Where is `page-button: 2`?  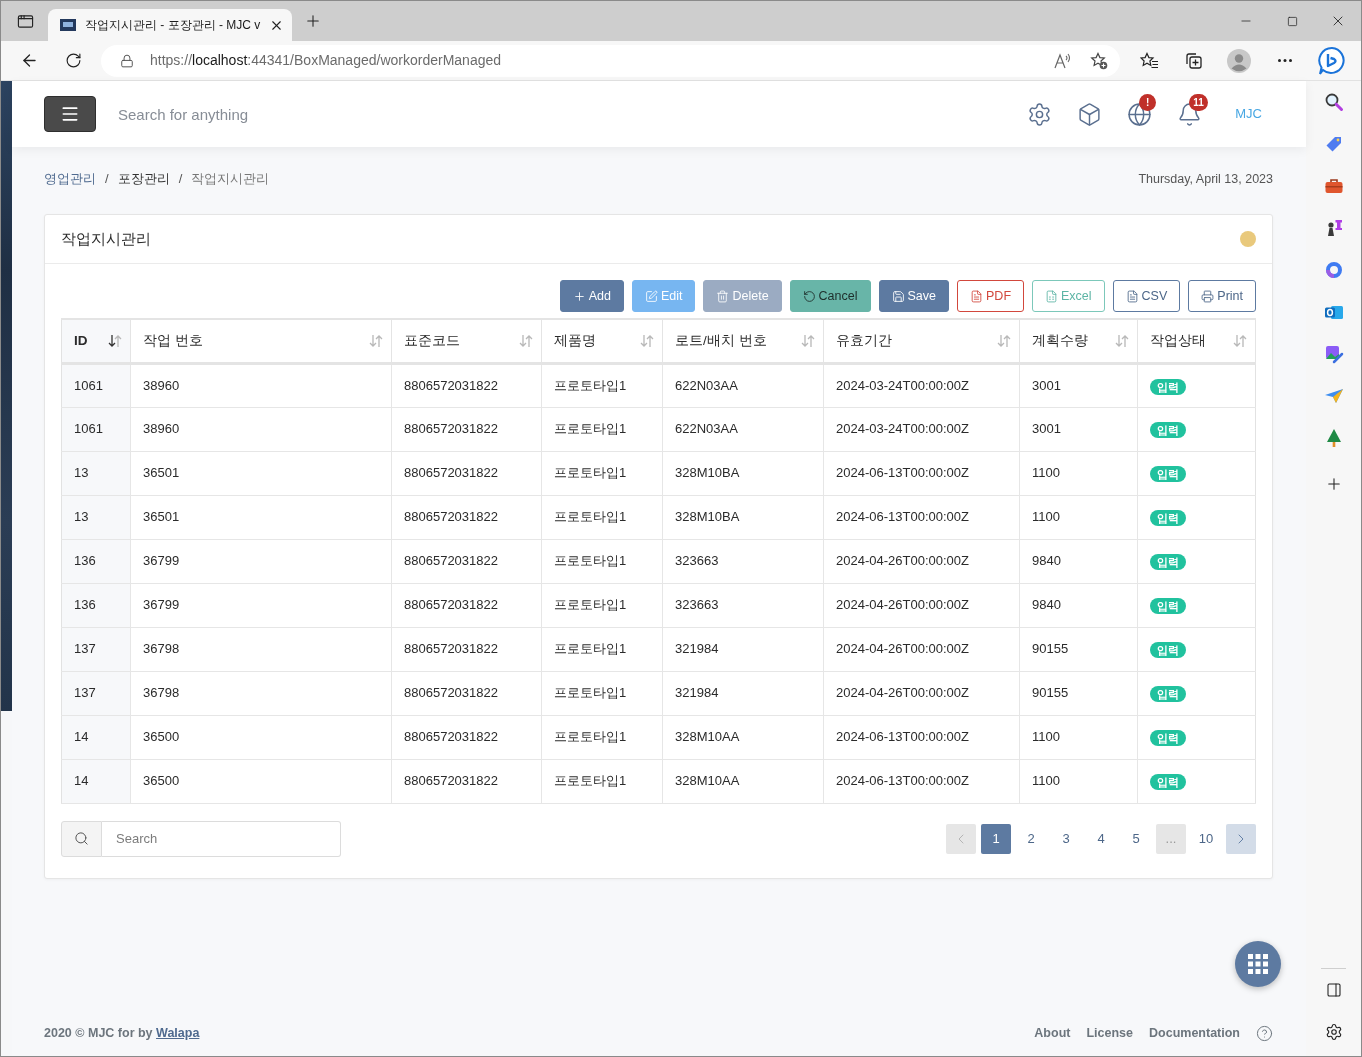
page-button: 2 is located at coordinates (1031, 838).